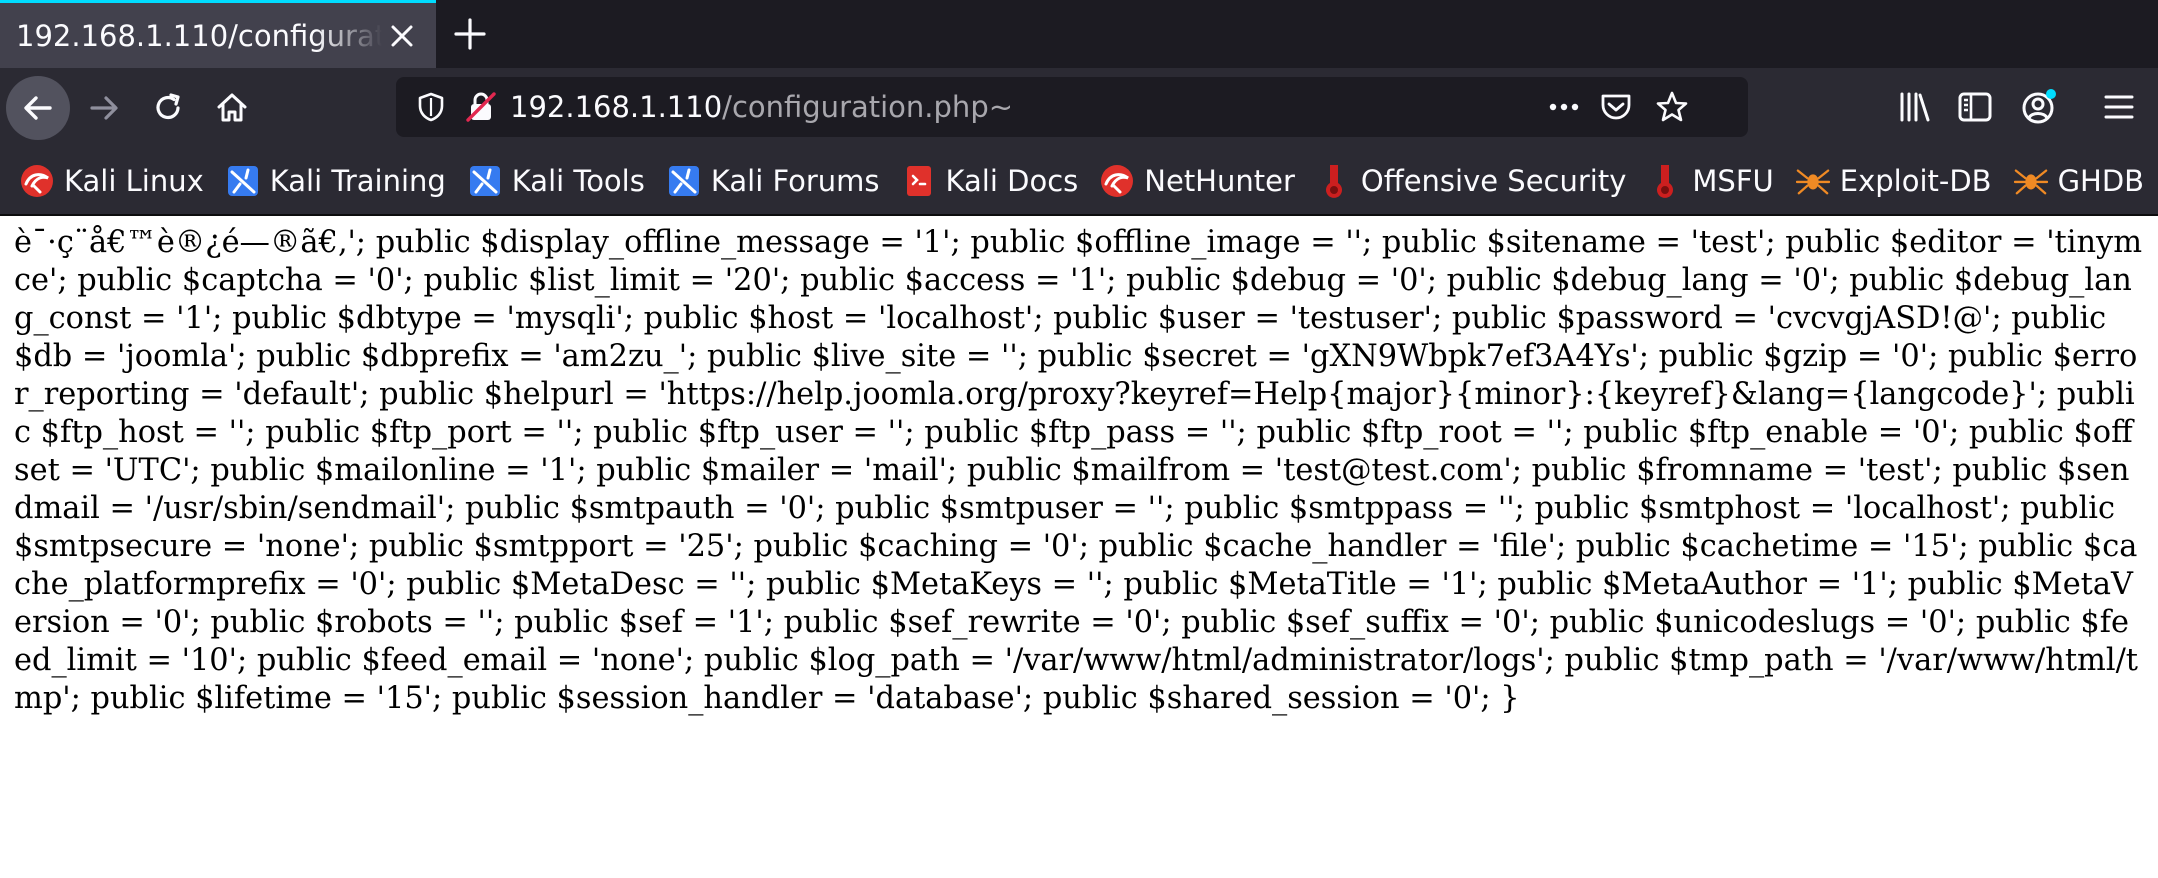 This screenshot has width=2158, height=878. I want to click on bookmark-kali-linux: Kali Linux, so click(112, 181).